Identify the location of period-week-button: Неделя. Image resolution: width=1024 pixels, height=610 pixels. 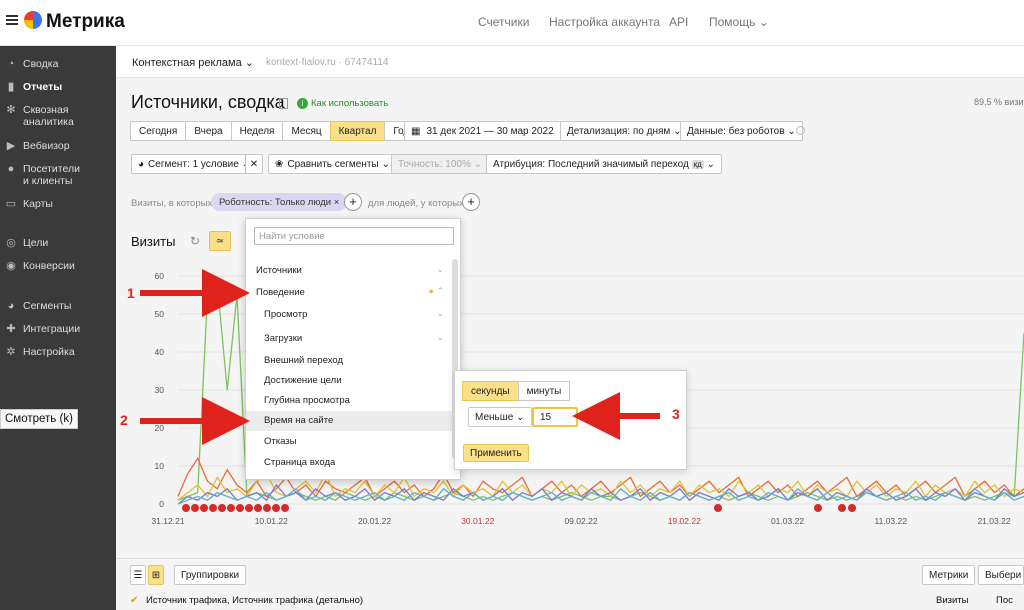
(257, 131).